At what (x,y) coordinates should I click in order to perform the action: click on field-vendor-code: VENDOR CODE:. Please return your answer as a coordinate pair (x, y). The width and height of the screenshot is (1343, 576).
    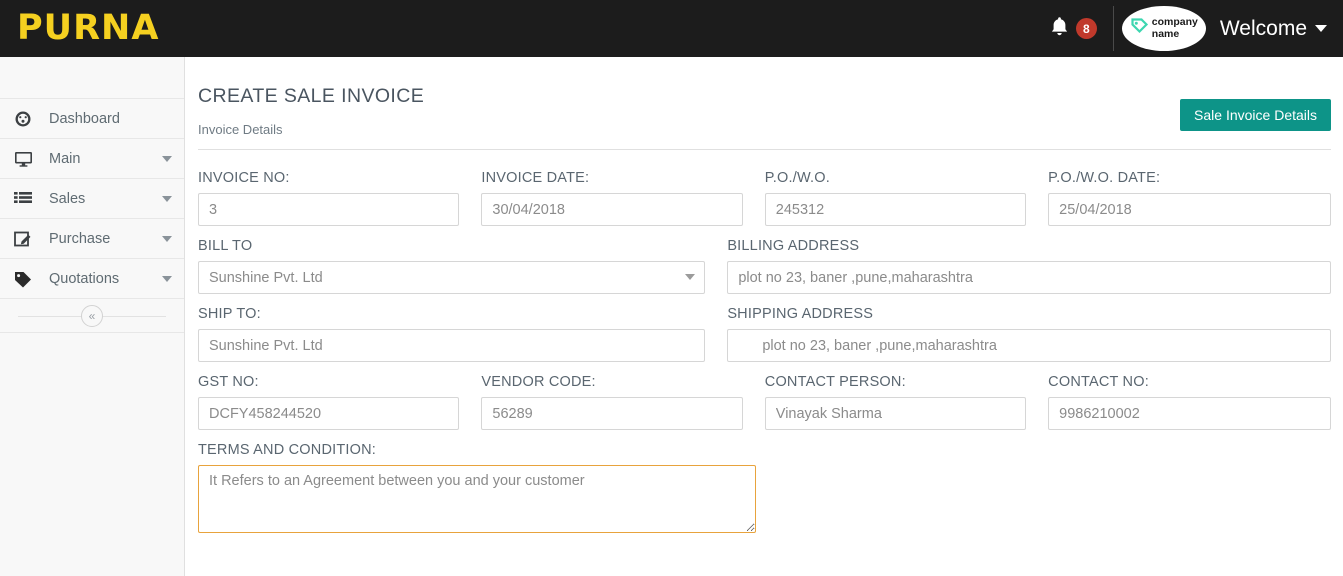
    Looking at the image, I should click on (622, 396).